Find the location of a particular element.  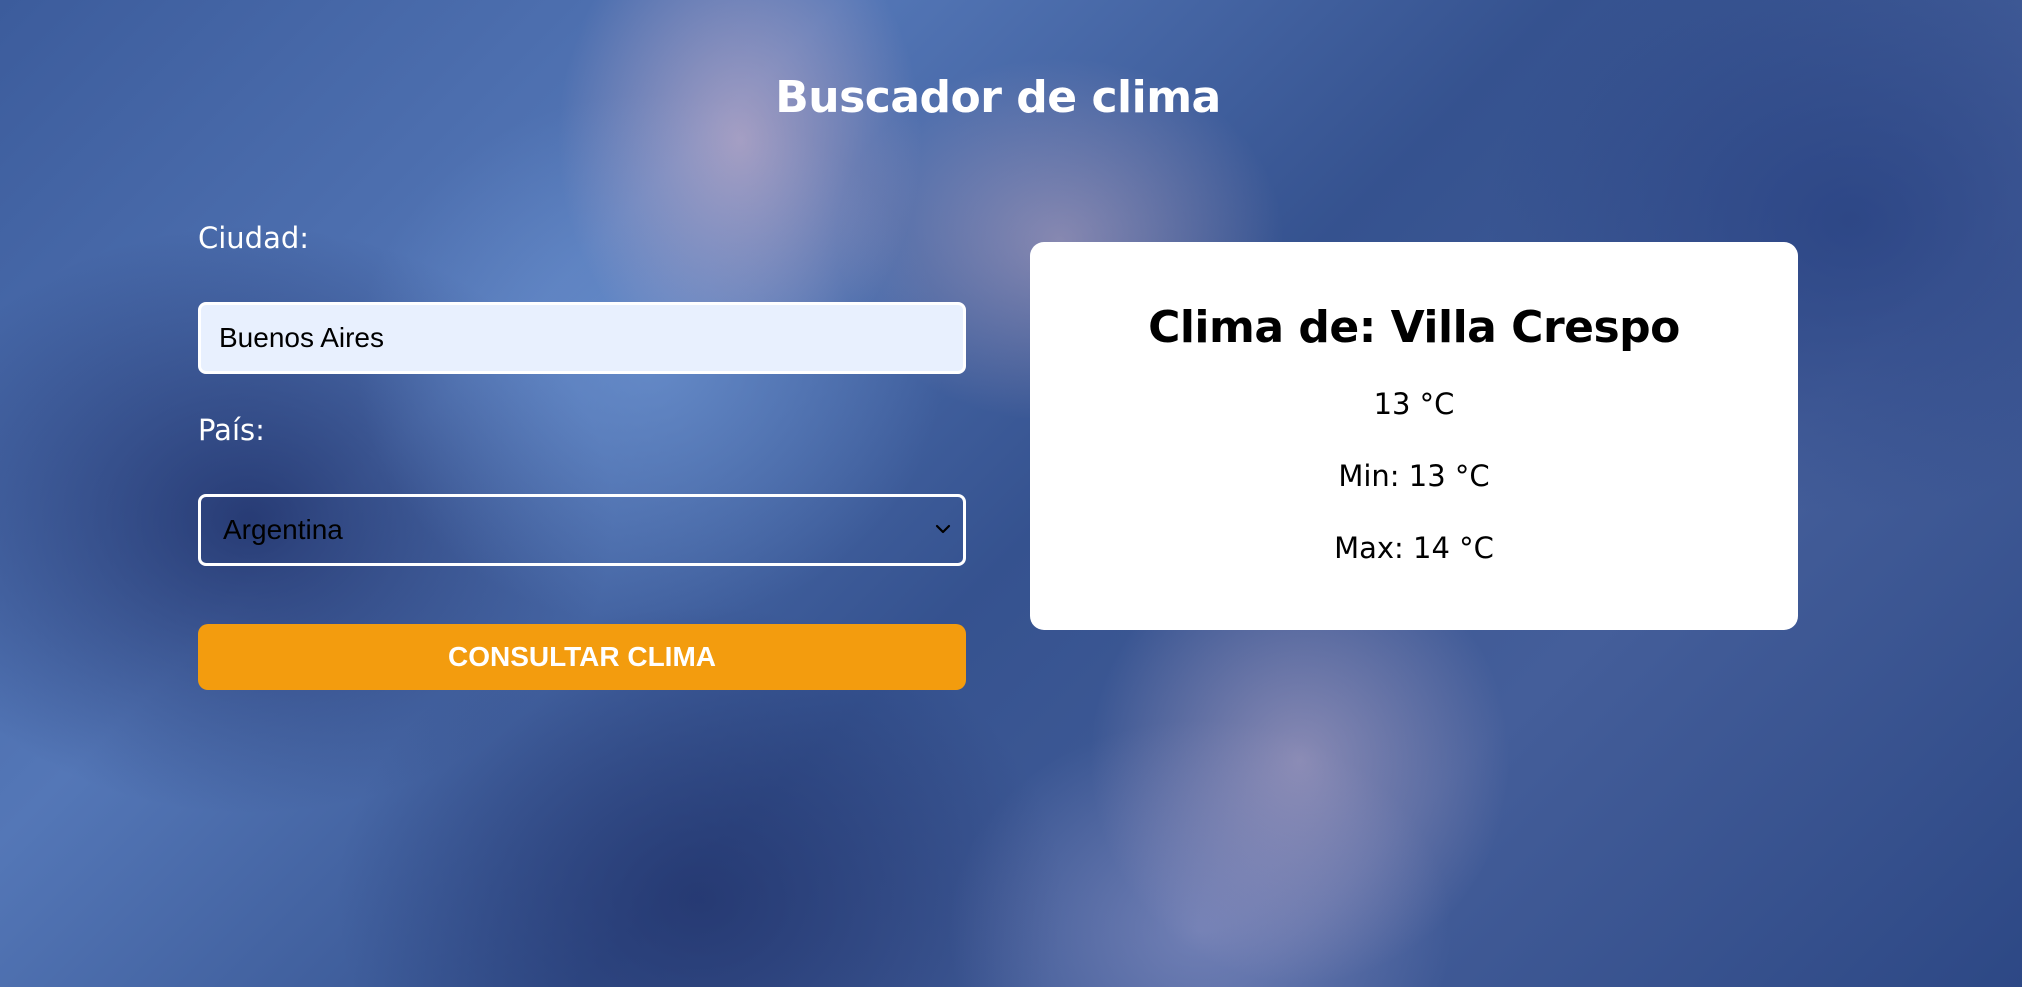

country-label: País: is located at coordinates (231, 430).